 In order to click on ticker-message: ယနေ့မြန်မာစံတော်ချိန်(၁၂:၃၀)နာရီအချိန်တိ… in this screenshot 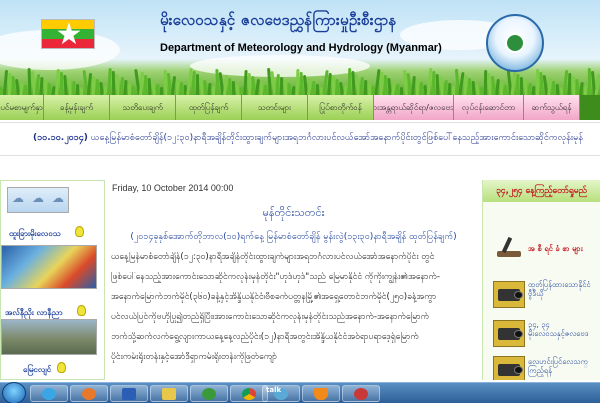, I will do `click(335, 138)`.